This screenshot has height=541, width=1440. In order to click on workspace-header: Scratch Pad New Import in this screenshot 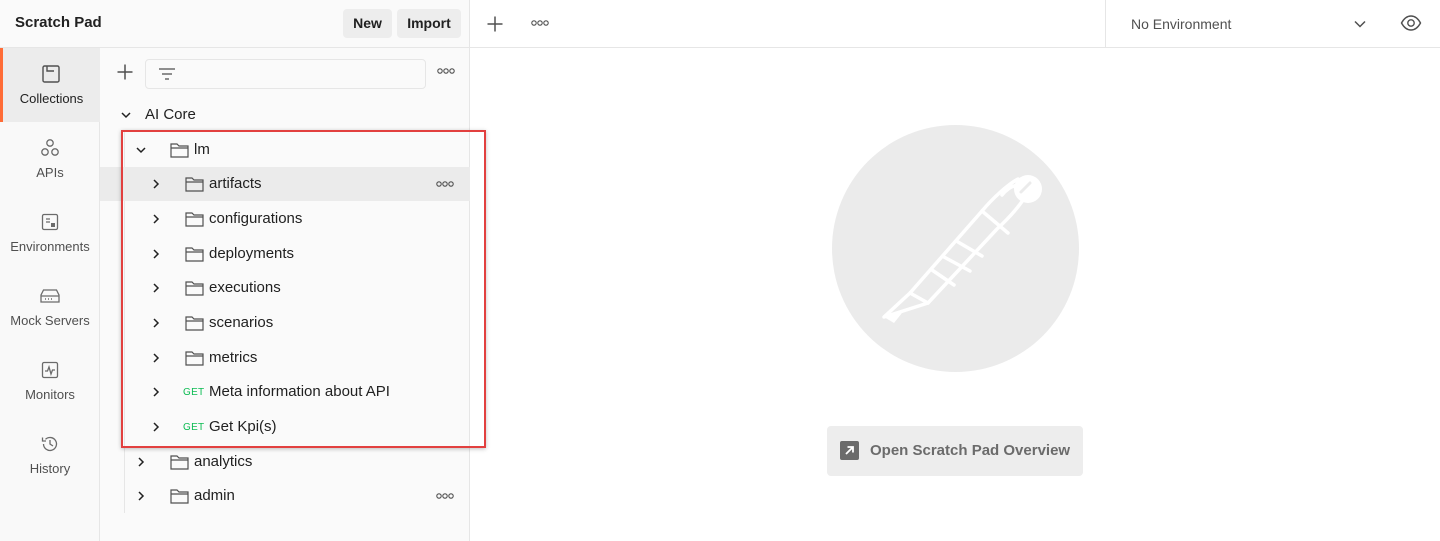, I will do `click(235, 24)`.